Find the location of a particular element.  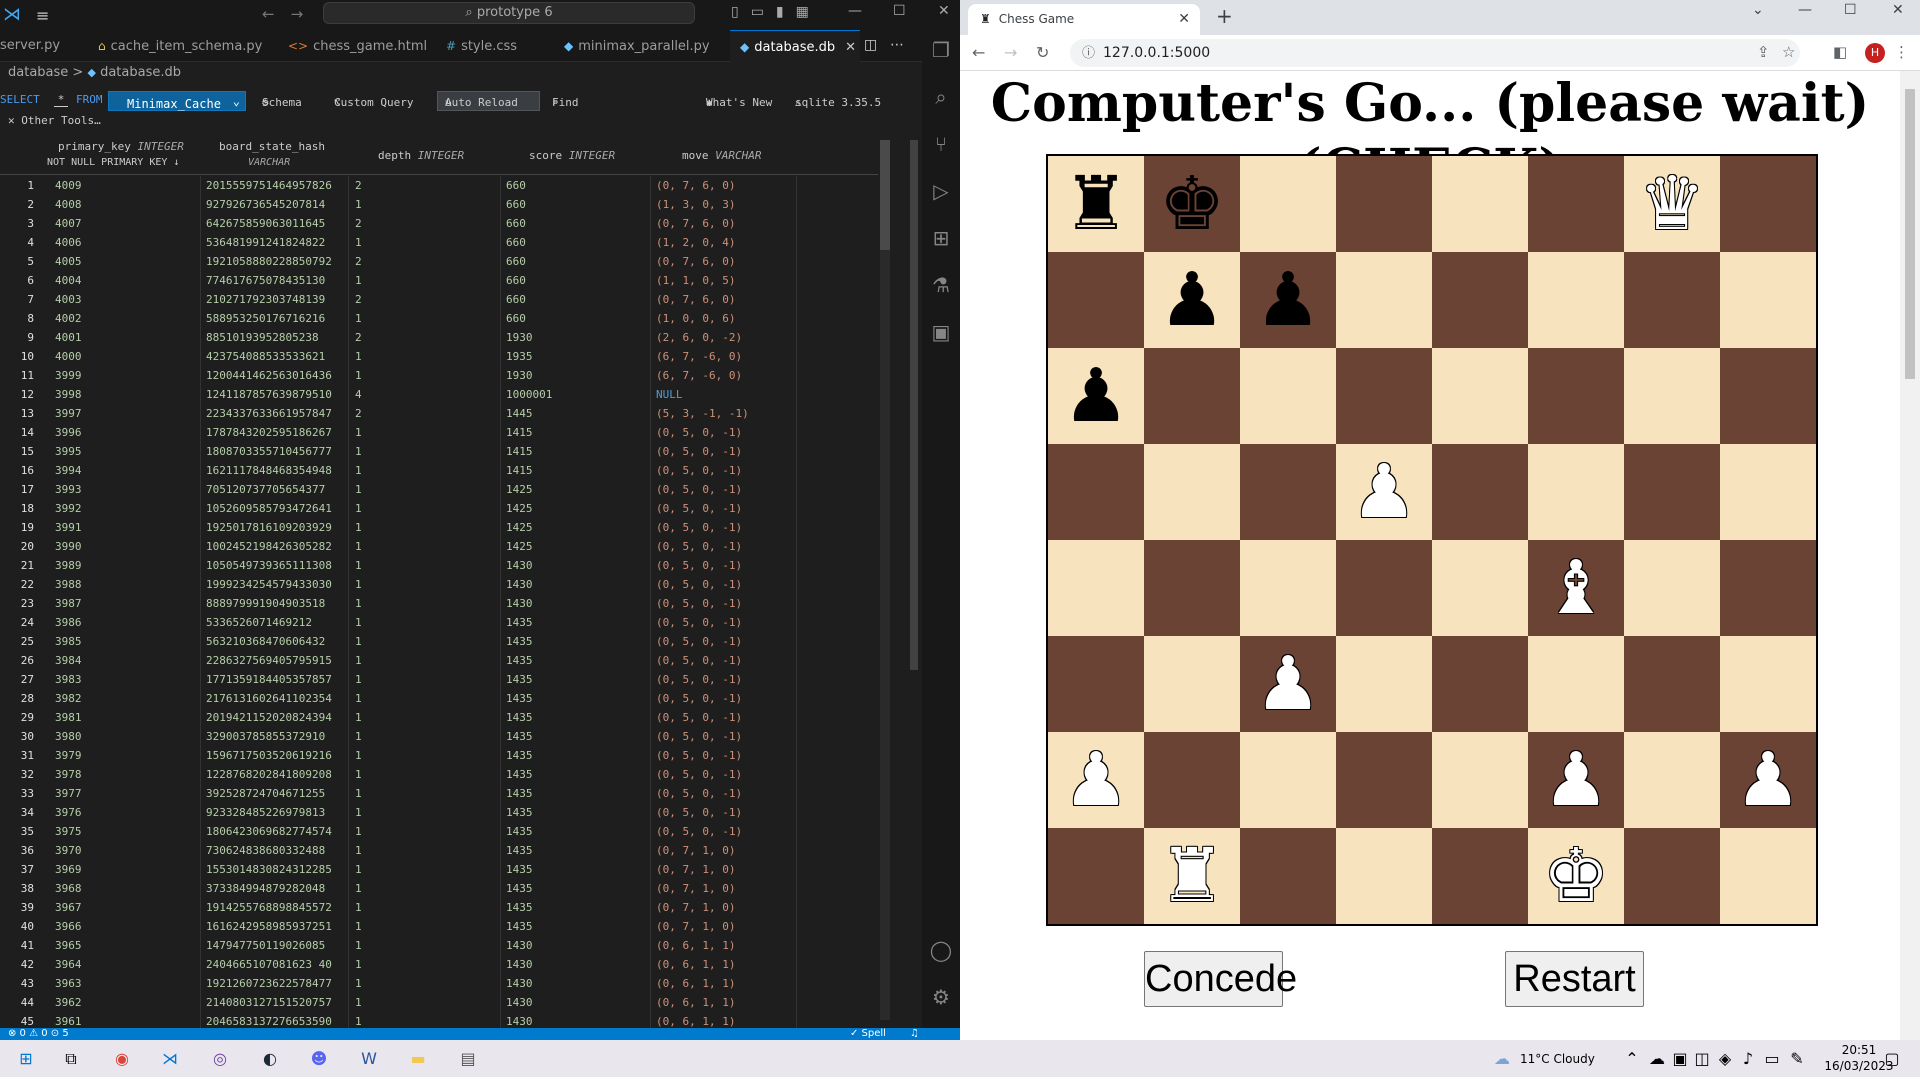

start-icon: ⊞ is located at coordinates (26, 1059).